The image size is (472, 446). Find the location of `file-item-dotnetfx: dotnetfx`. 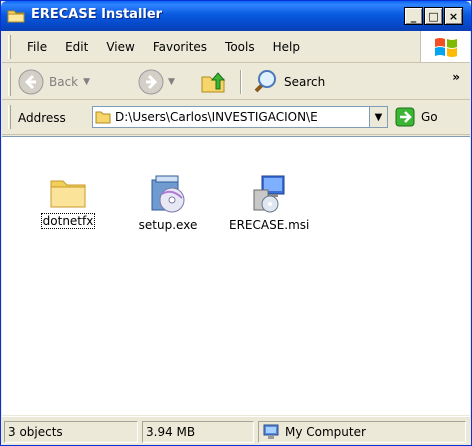

file-item-dotnetfx: dotnetfx is located at coordinates (68, 201).